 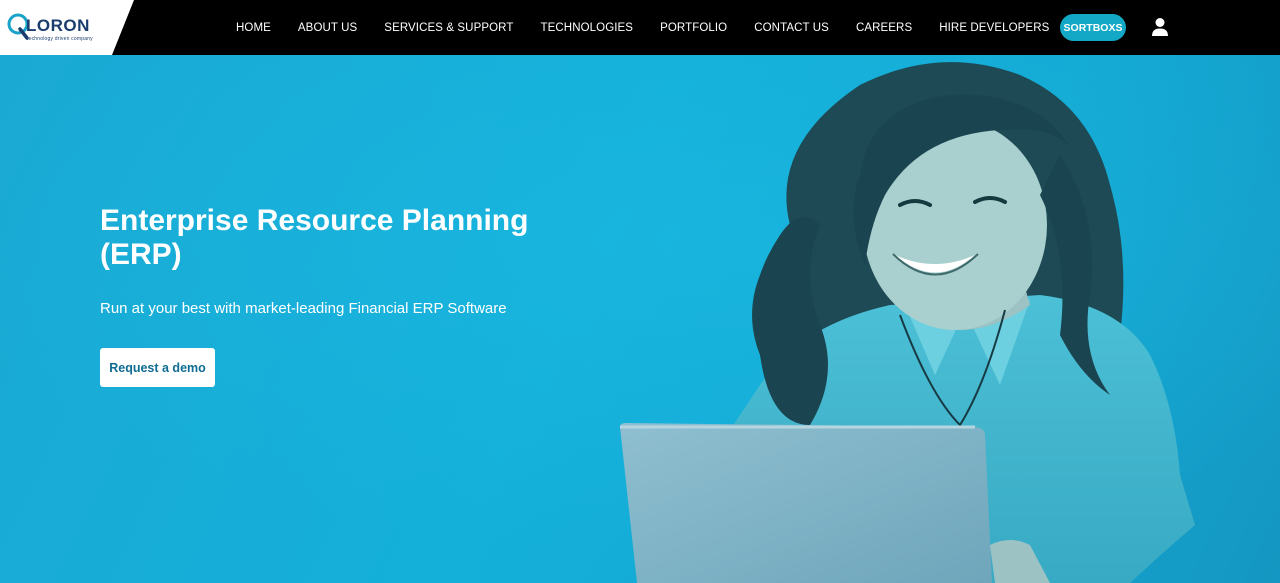 What do you see at coordinates (884, 28) in the screenshot?
I see `nav-item-careers: CAREERS` at bounding box center [884, 28].